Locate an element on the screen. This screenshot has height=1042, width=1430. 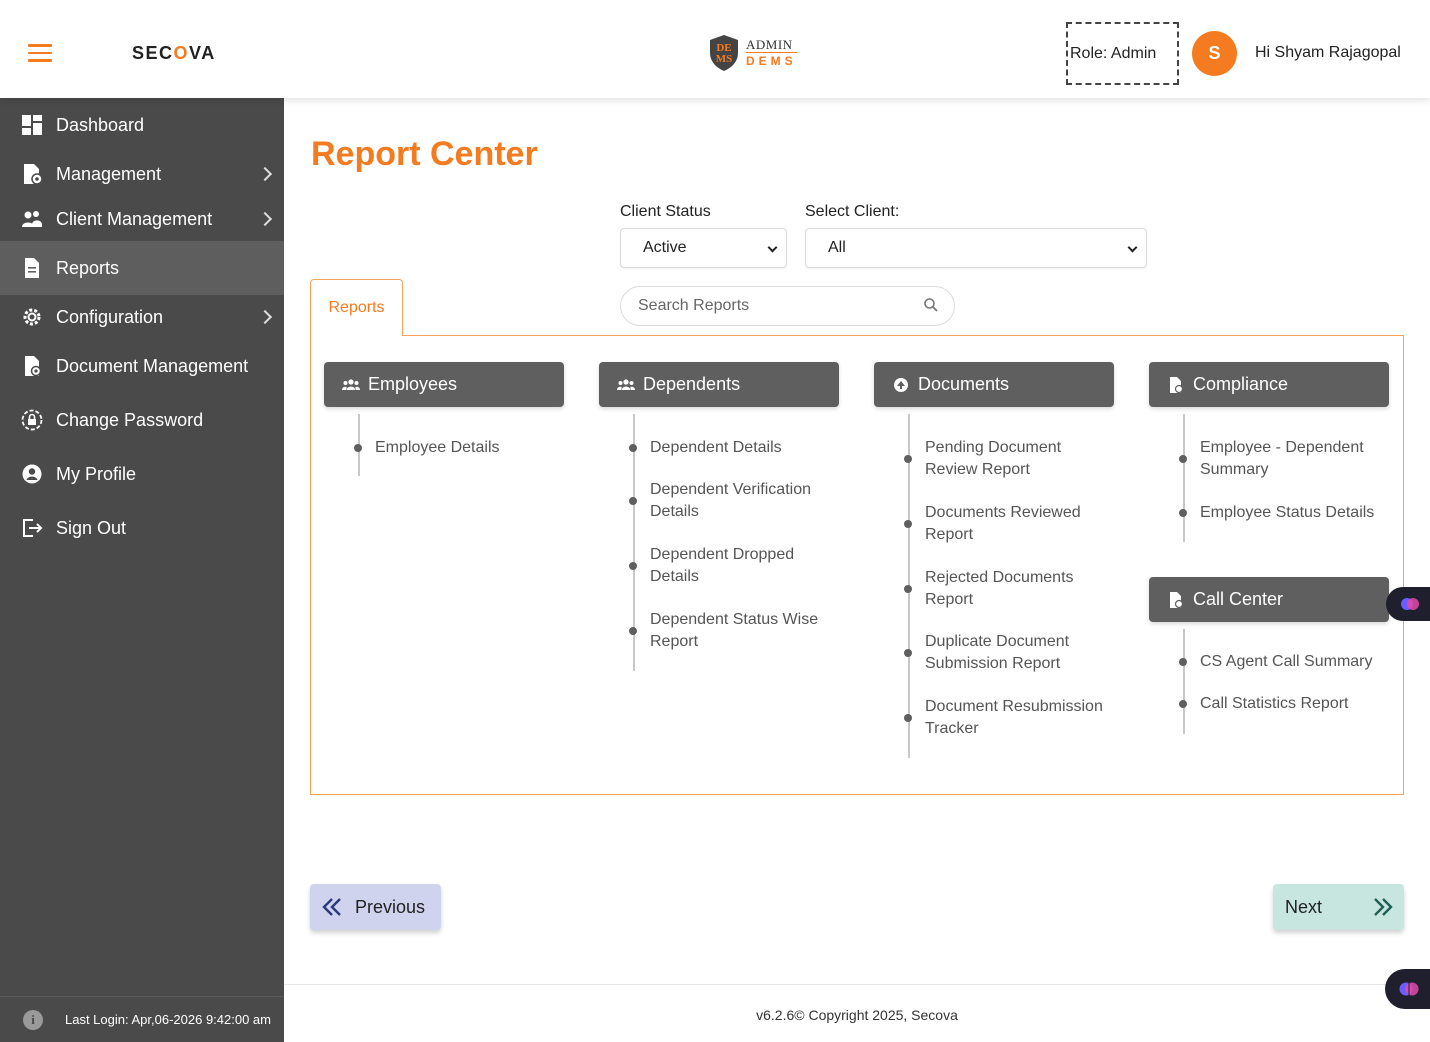
shield-logo-icon: DE MS is located at coordinates (724, 53).